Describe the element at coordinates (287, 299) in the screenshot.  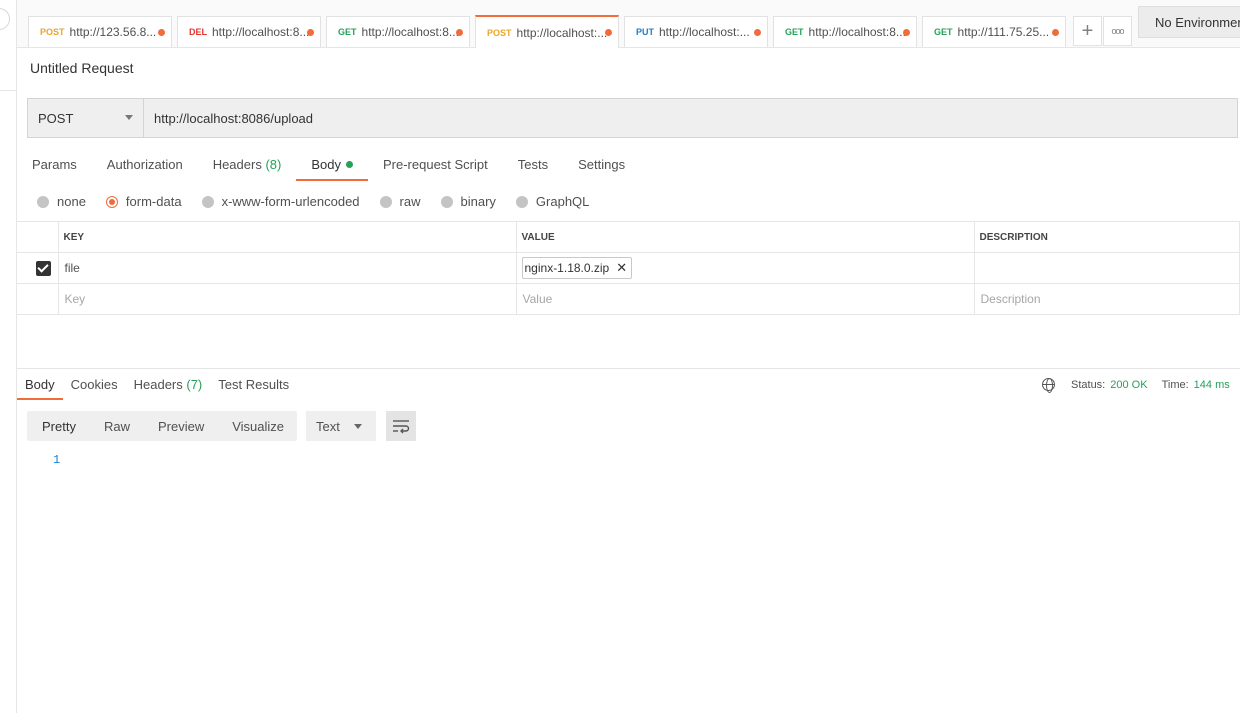
I see `key-placeholder: Key` at that location.